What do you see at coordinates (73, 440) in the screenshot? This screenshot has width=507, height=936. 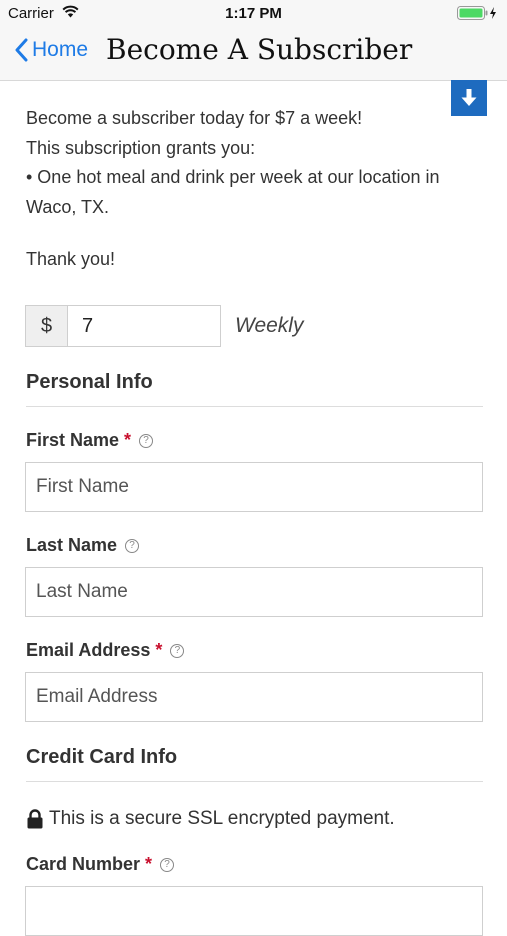 I see `first-name-label-text: First Name` at bounding box center [73, 440].